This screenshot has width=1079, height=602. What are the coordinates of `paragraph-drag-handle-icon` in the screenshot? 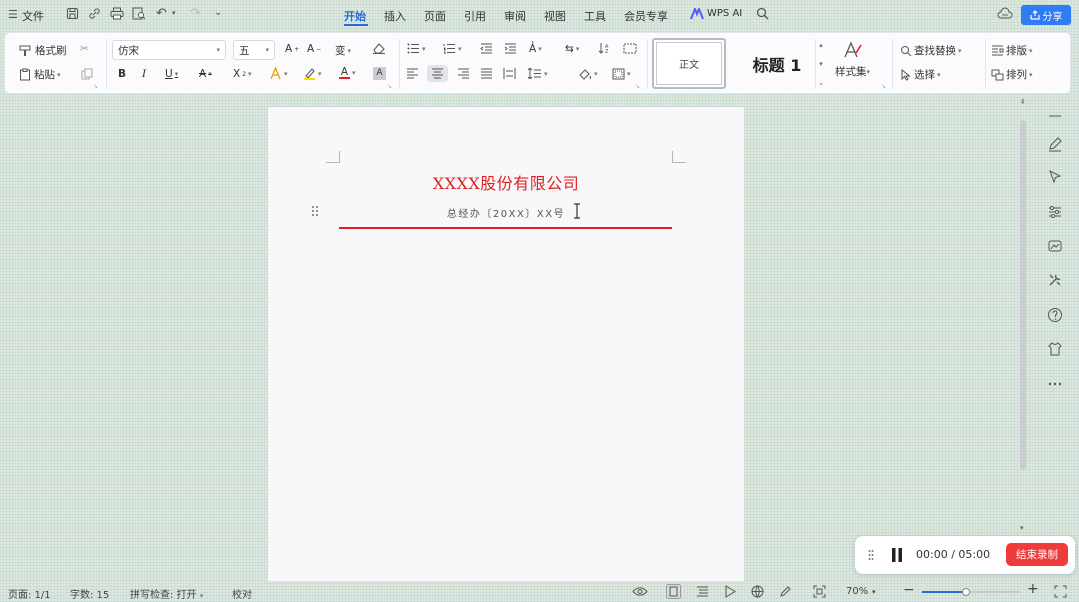 It's located at (315, 211).